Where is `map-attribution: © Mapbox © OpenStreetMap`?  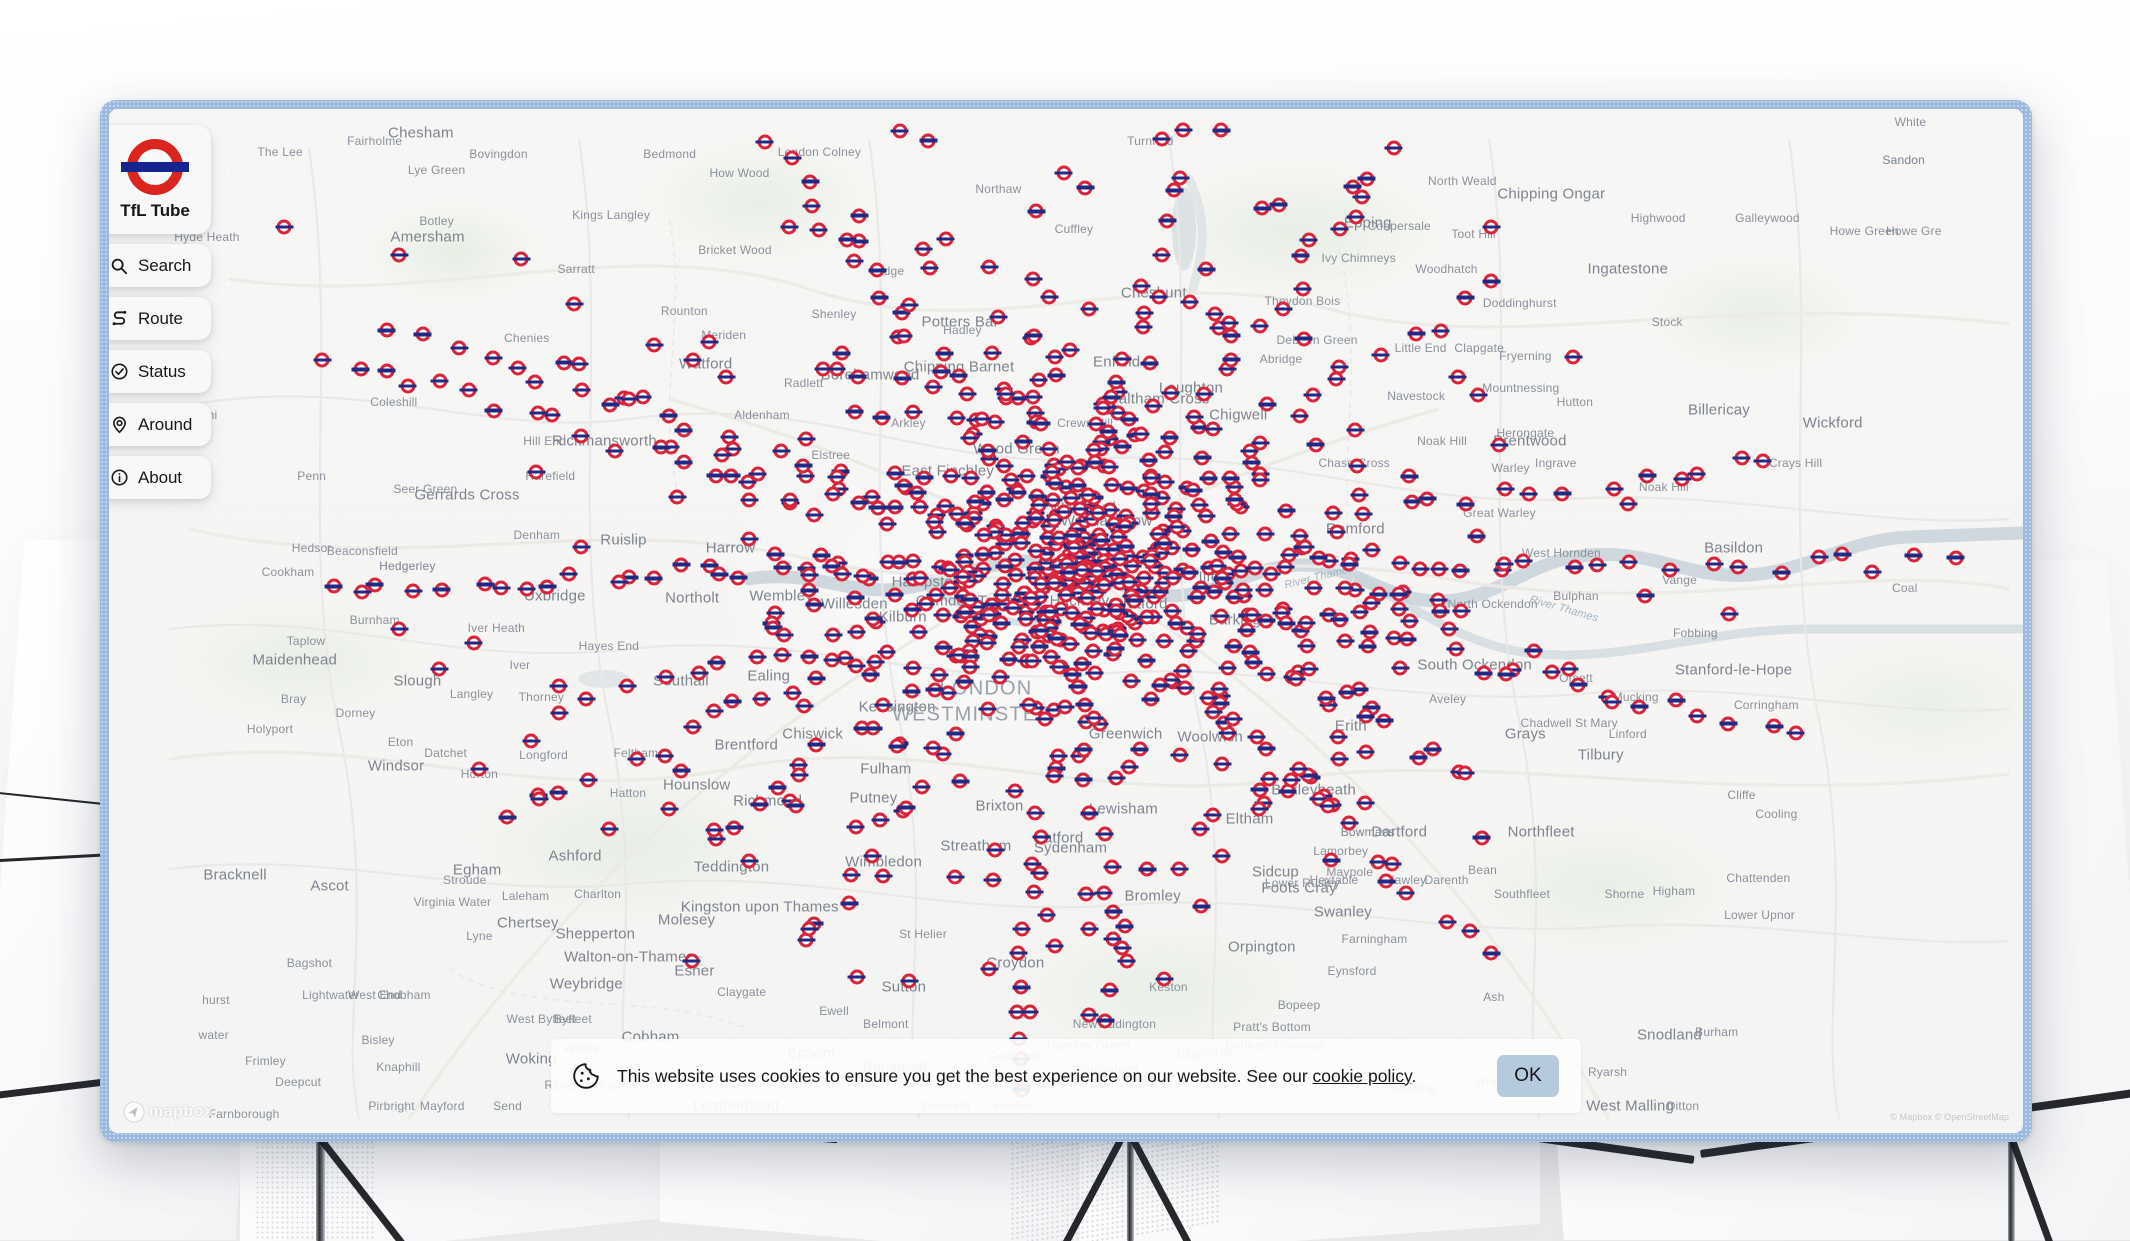 map-attribution: © Mapbox © OpenStreetMap is located at coordinates (1949, 1117).